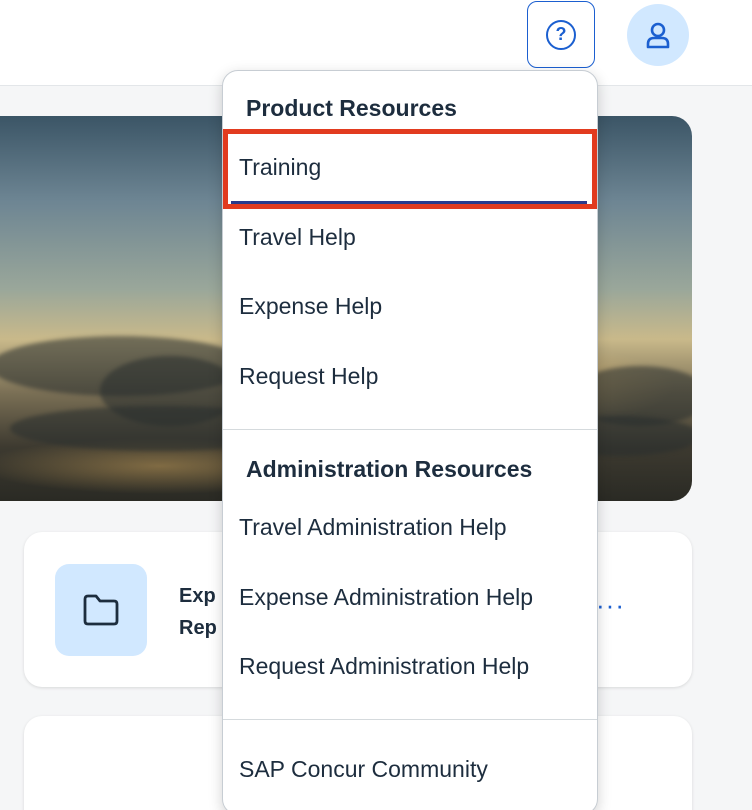 The height and width of the screenshot is (810, 752). I want to click on administration-resources-header: Administration Resources, so click(389, 469).